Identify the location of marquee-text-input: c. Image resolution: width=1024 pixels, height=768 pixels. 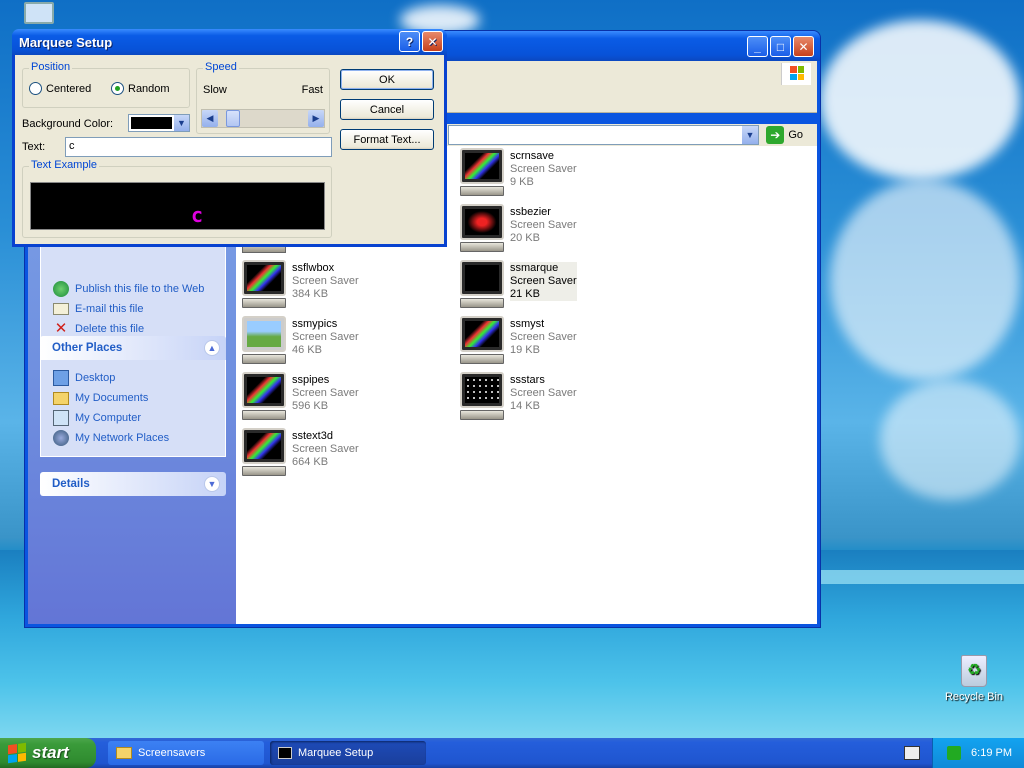
(198, 147).